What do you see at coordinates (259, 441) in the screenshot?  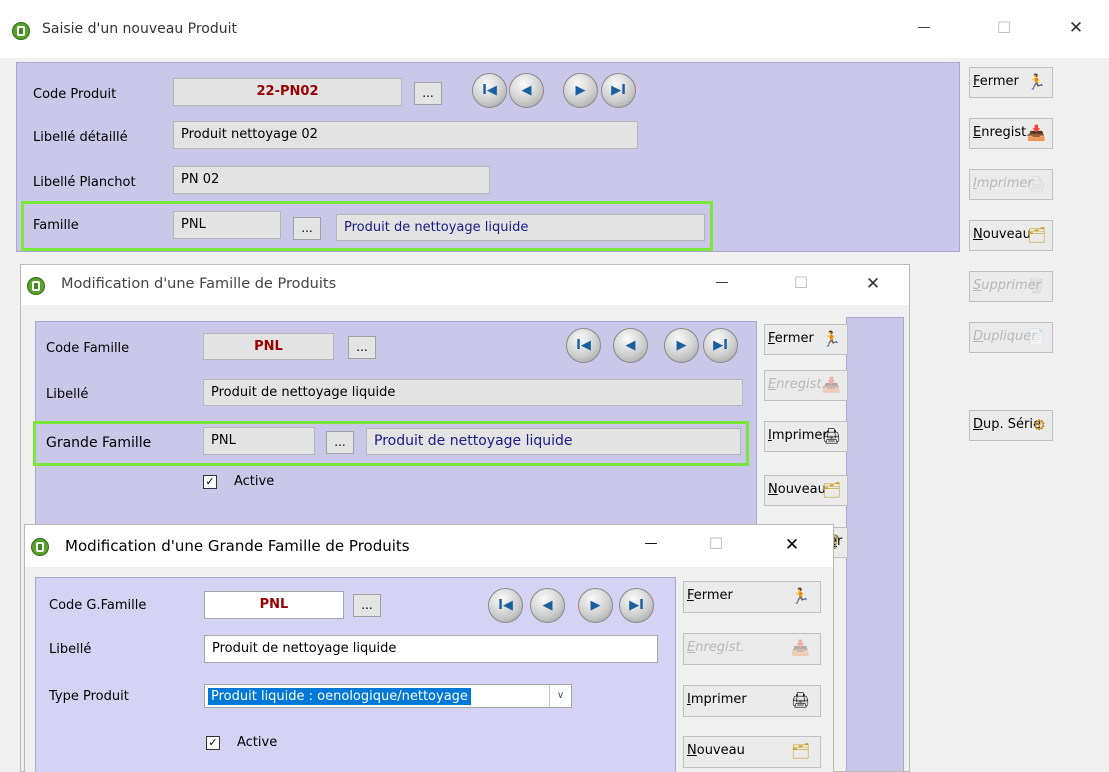 I see `grande-famille-code-field: PNL` at bounding box center [259, 441].